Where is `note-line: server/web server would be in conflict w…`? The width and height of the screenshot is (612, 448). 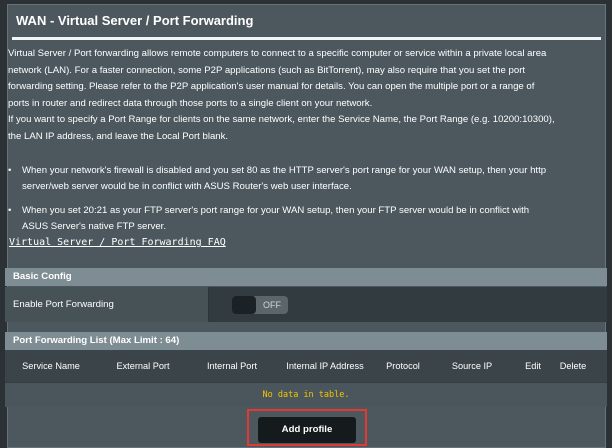
note-line: server/web server would be in conflict w… is located at coordinates (187, 186).